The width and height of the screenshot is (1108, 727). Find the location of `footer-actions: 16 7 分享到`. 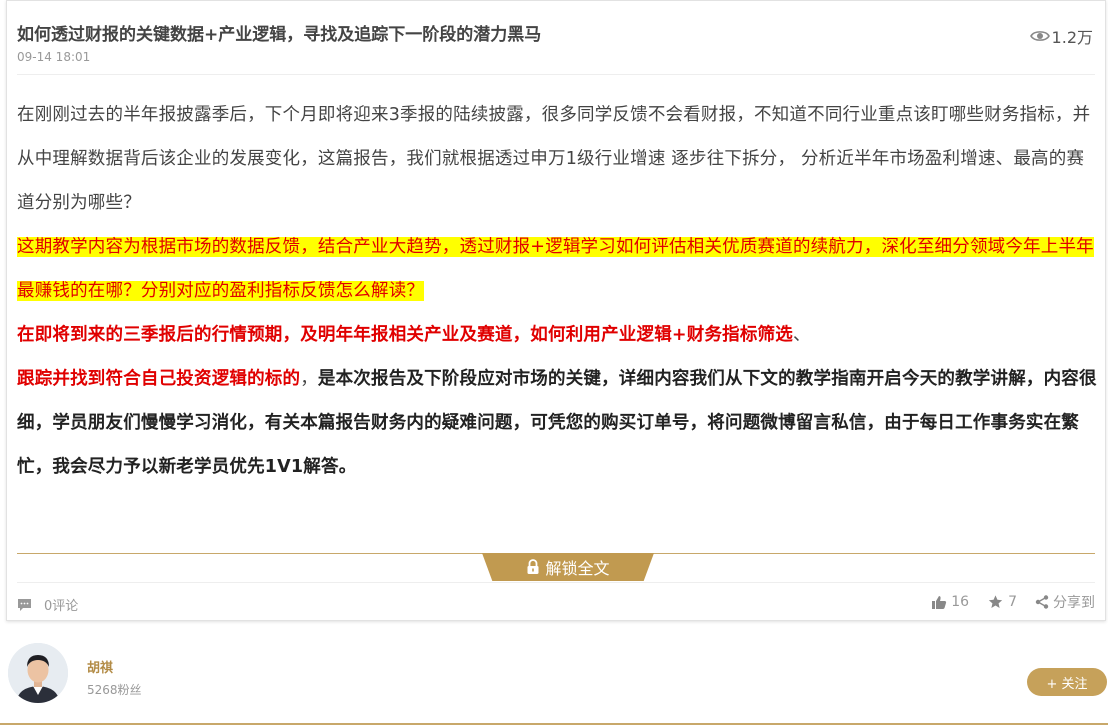

footer-actions: 16 7 分享到 is located at coordinates (1004, 602).